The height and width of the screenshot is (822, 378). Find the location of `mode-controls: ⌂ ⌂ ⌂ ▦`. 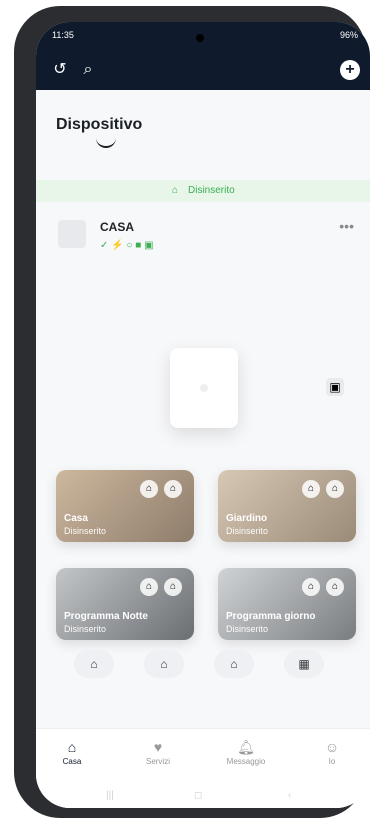

mode-controls: ⌂ ⌂ ⌂ ▦ is located at coordinates (204, 670).